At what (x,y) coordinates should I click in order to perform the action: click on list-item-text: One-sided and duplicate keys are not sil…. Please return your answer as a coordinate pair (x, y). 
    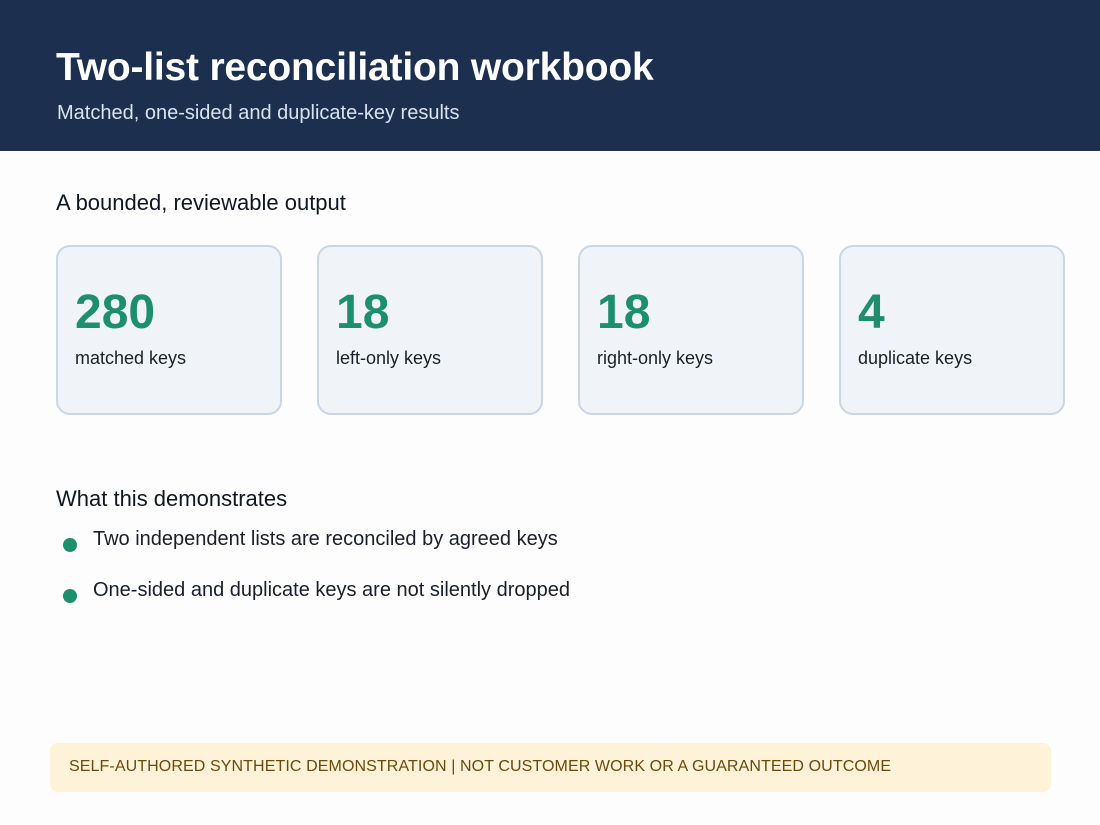
    Looking at the image, I should click on (331, 590).